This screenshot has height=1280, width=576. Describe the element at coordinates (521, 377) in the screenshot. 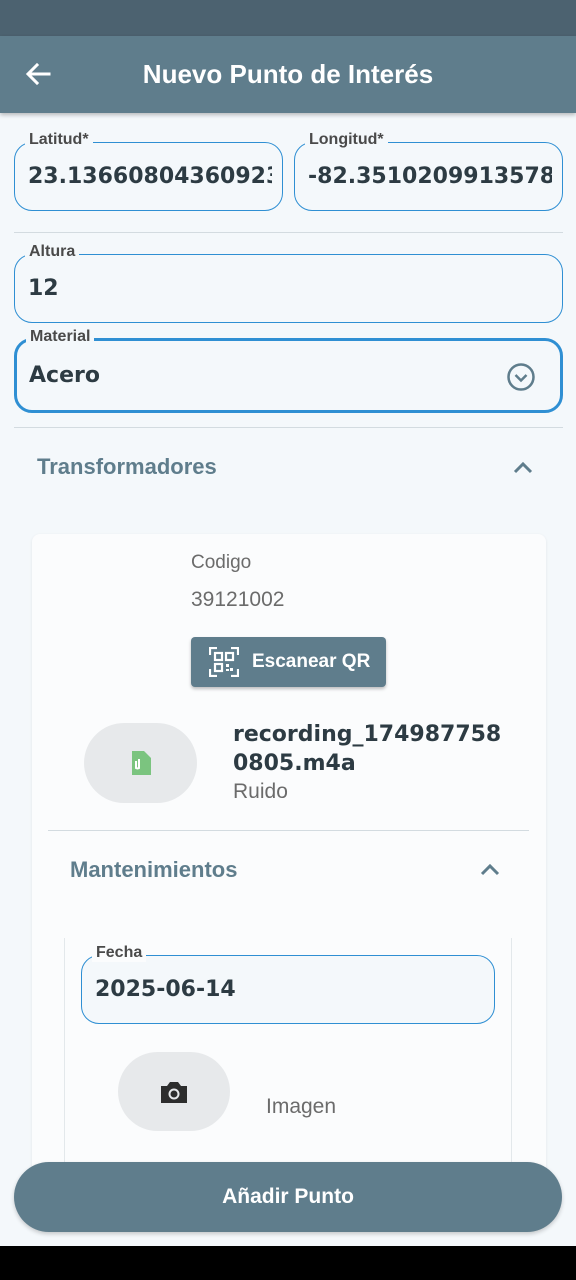

I see `chevron-down-circle-icon` at that location.